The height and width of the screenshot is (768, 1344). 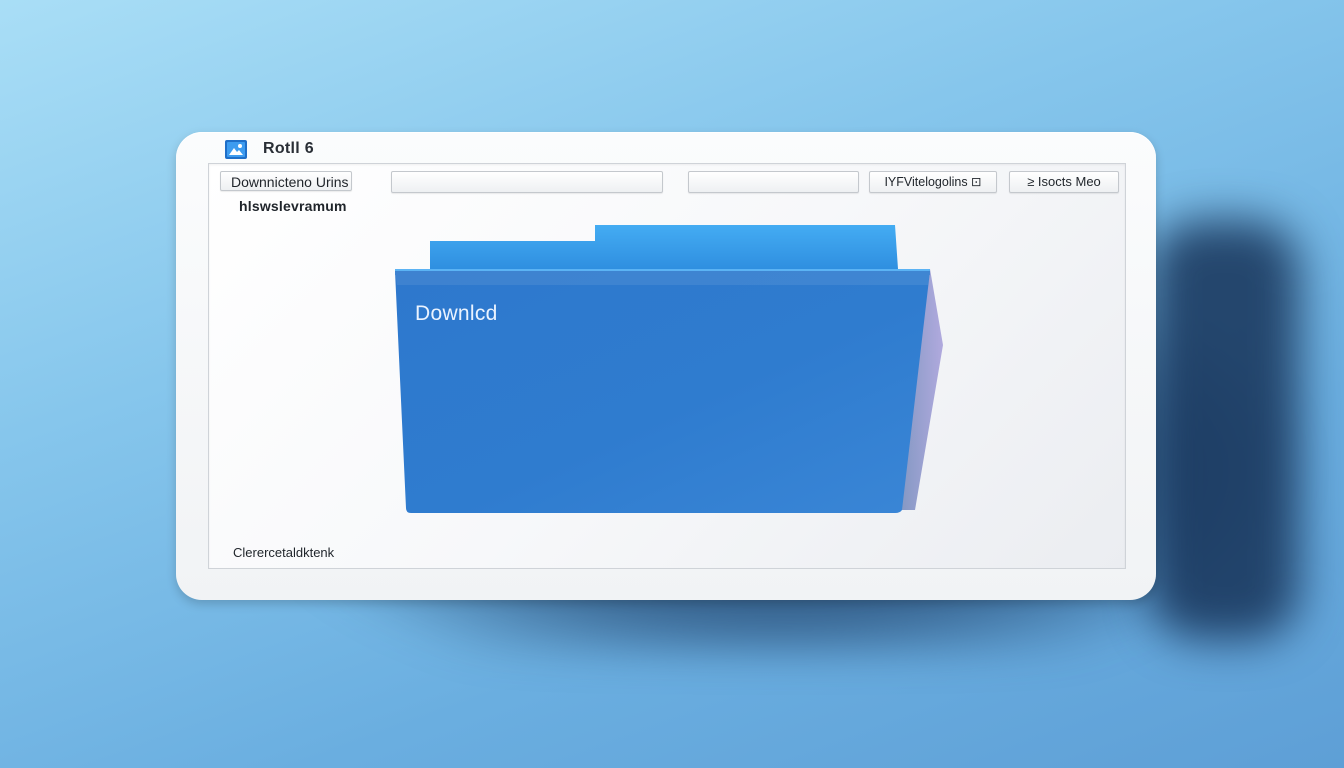 I want to click on status-bar-text: Clerercetaldktenk, so click(x=284, y=552).